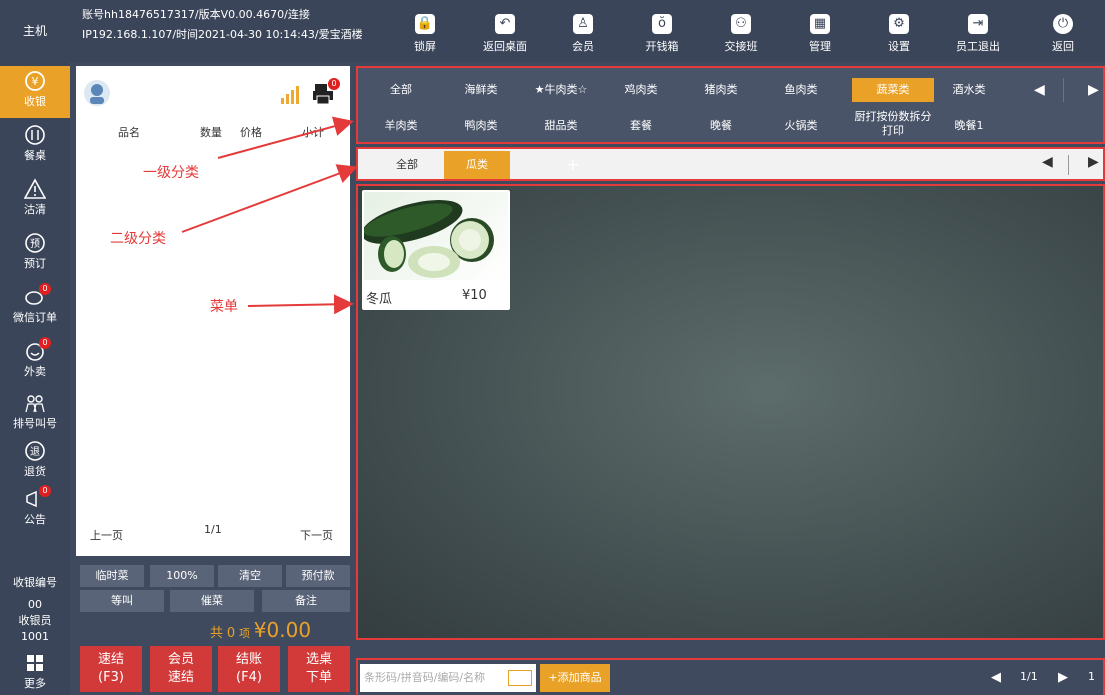 The image size is (1105, 695). Describe the element at coordinates (326, 92) in the screenshot. I see `printer-icon: 0` at that location.